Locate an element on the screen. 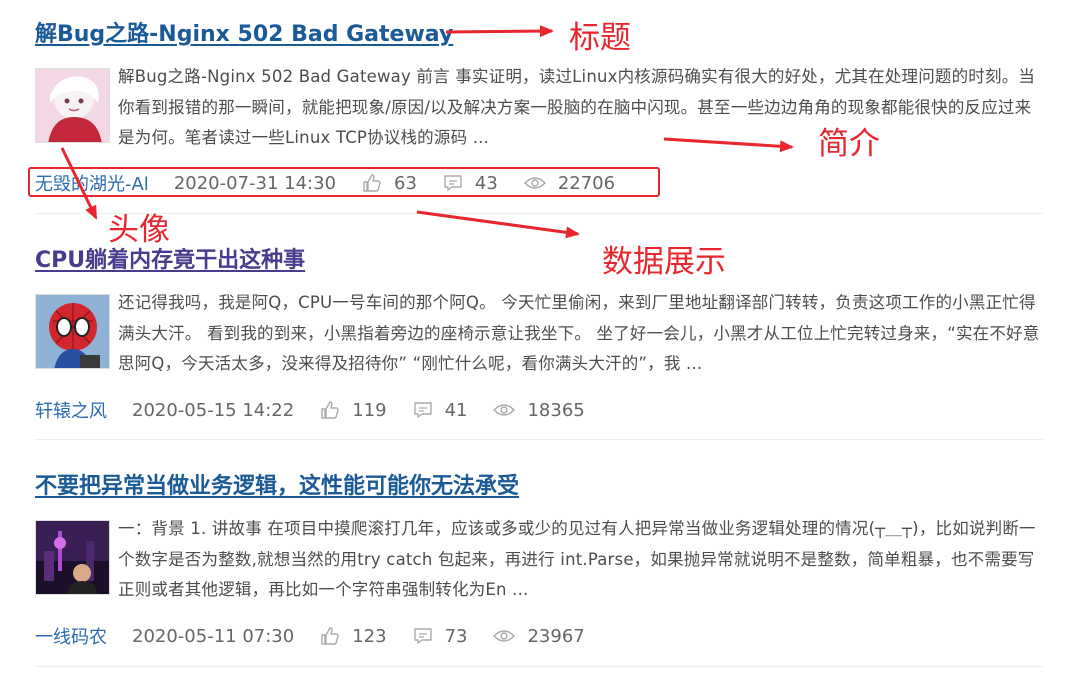 The image size is (1087, 694). annotation-summary: 简介 is located at coordinates (849, 144).